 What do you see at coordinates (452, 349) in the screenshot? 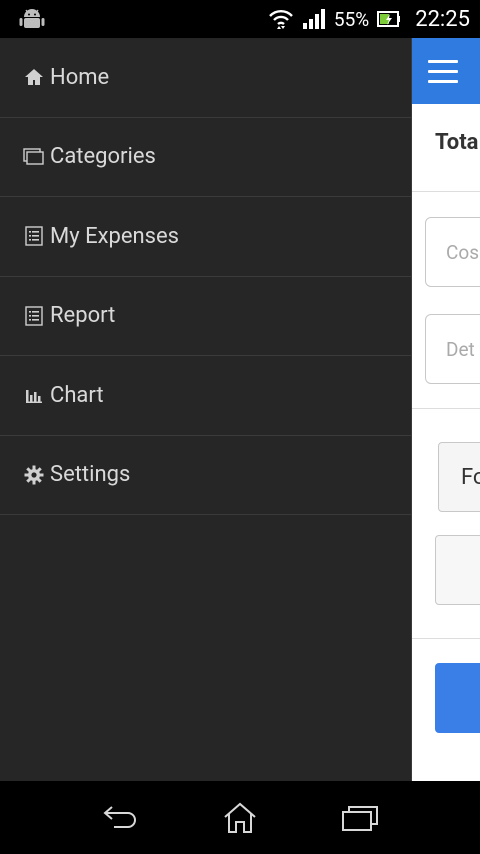
I see `details-input: Det` at bounding box center [452, 349].